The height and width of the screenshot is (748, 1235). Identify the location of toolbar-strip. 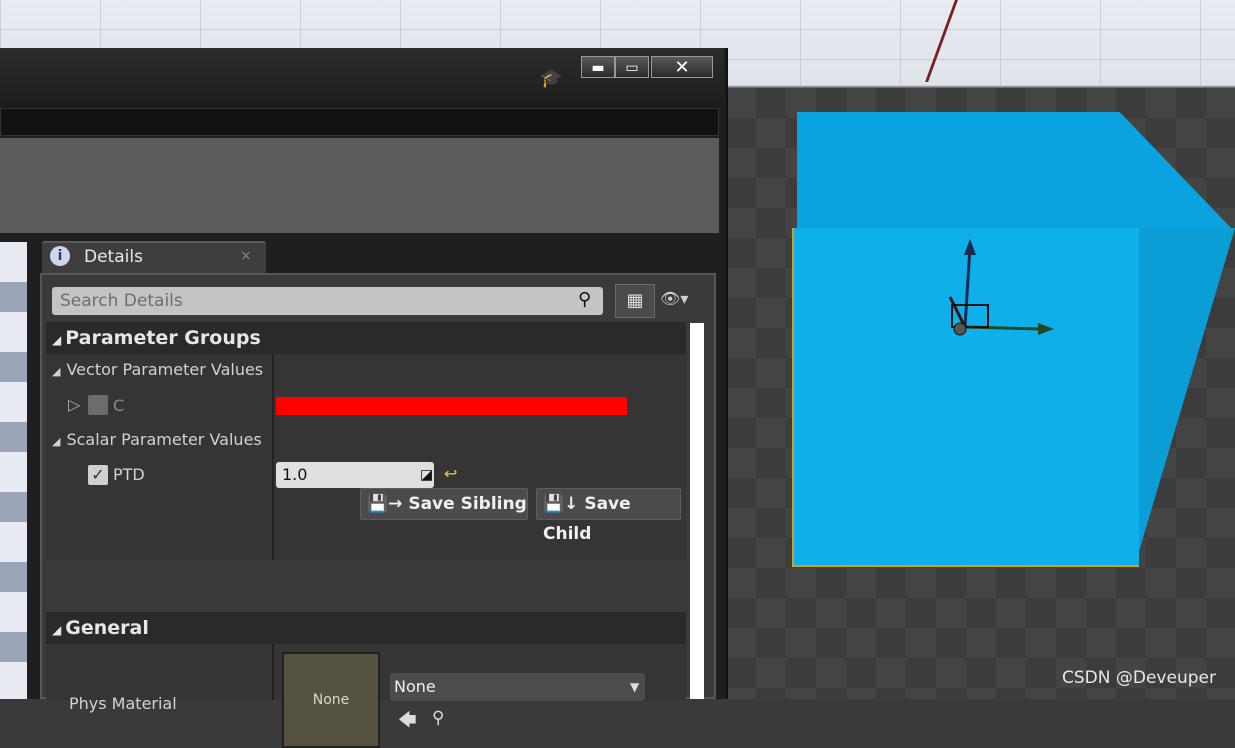
(359, 122).